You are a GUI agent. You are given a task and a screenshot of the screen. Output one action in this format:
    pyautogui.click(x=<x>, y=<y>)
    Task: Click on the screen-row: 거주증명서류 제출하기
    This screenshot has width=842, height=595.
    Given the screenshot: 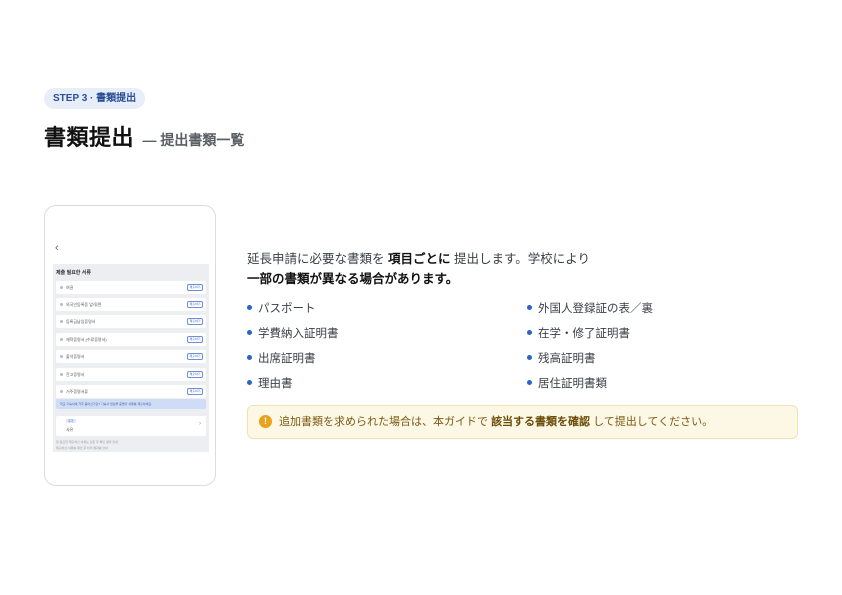 What is the action you would take?
    pyautogui.click(x=131, y=391)
    